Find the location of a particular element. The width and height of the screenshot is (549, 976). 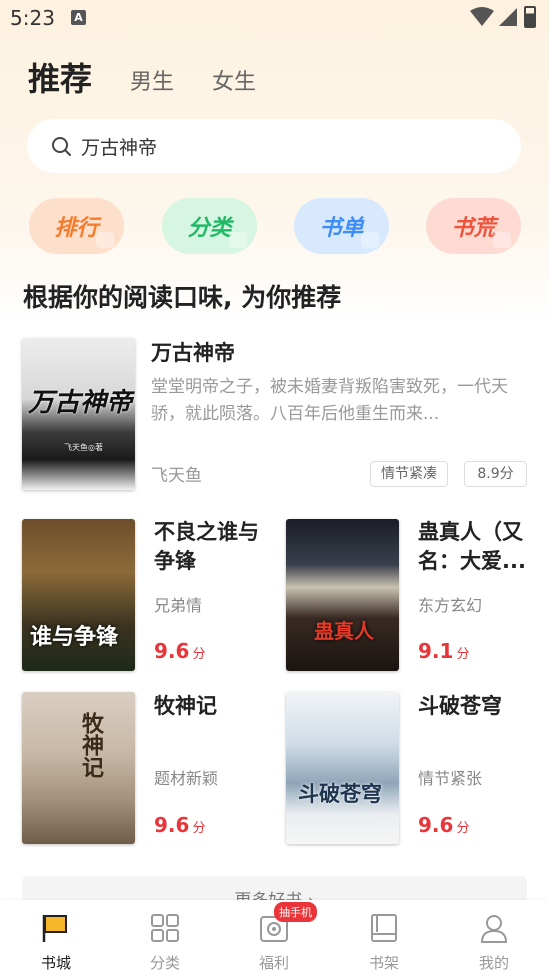

tab-recommend: 推荐 is located at coordinates (60, 77).